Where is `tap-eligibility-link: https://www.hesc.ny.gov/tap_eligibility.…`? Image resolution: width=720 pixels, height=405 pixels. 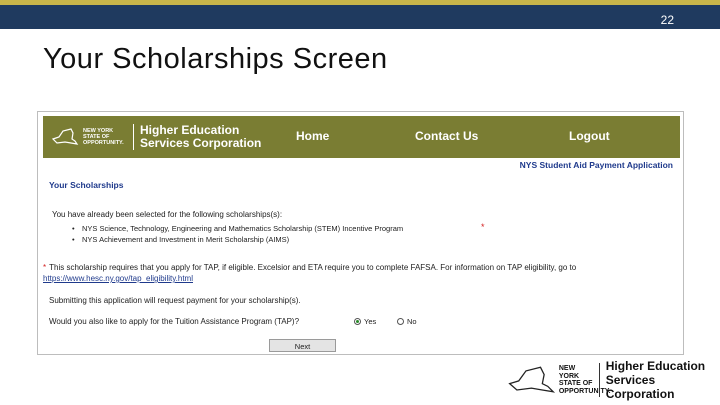 tap-eligibility-link: https://www.hesc.ny.gov/tap_eligibility.… is located at coordinates (118, 278).